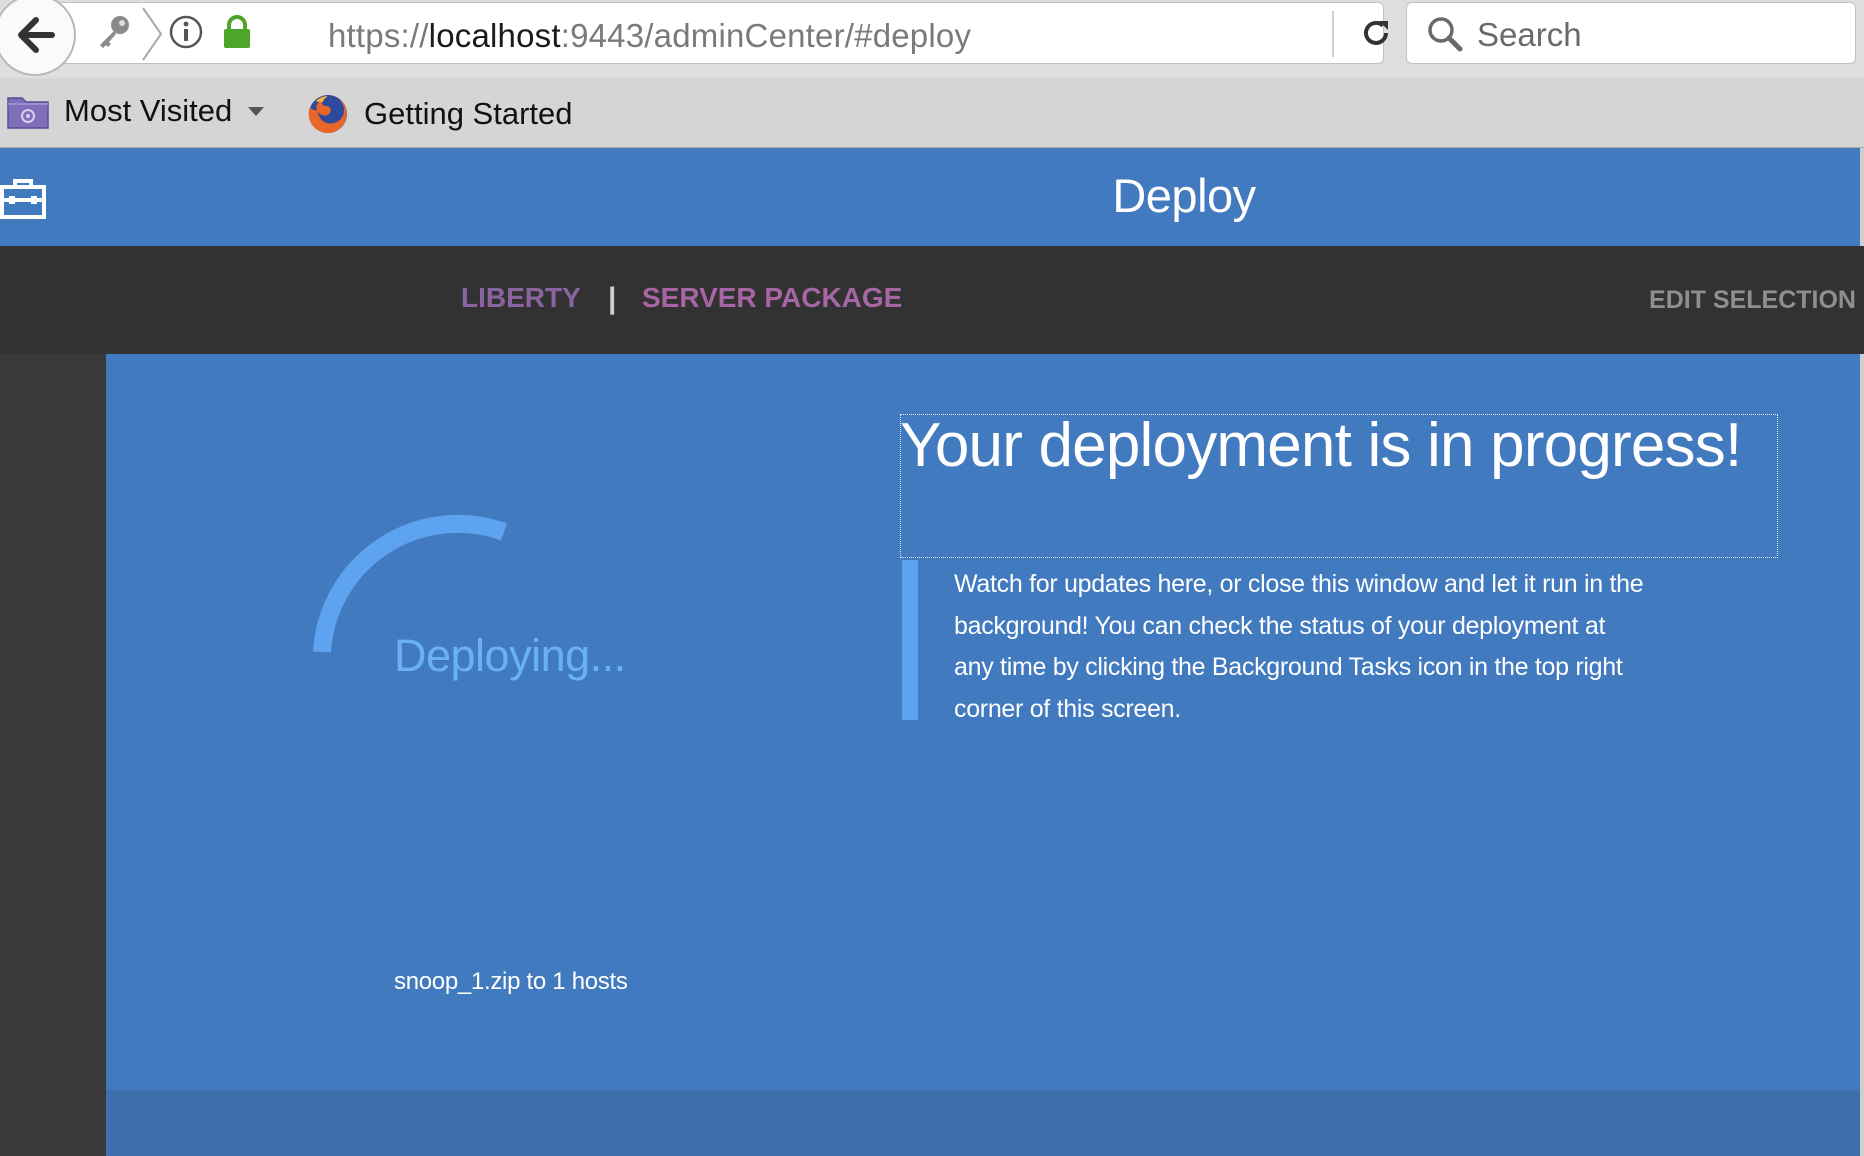  I want to click on search-input: Search, so click(1529, 35).